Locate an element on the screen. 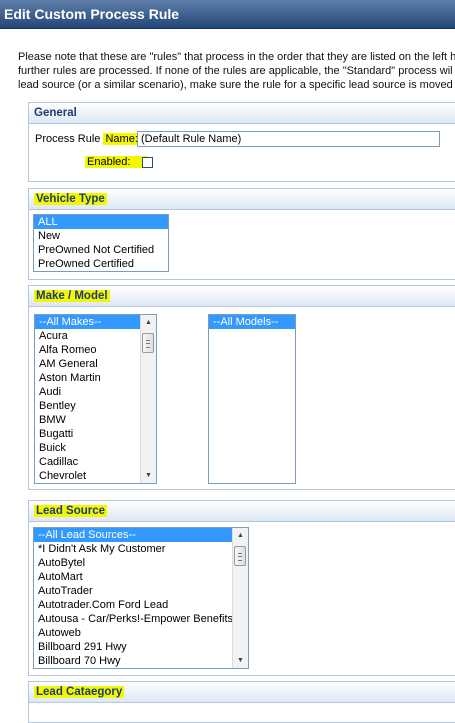 This screenshot has height=723, width=455. list-item: AutoTrader is located at coordinates (133, 591).